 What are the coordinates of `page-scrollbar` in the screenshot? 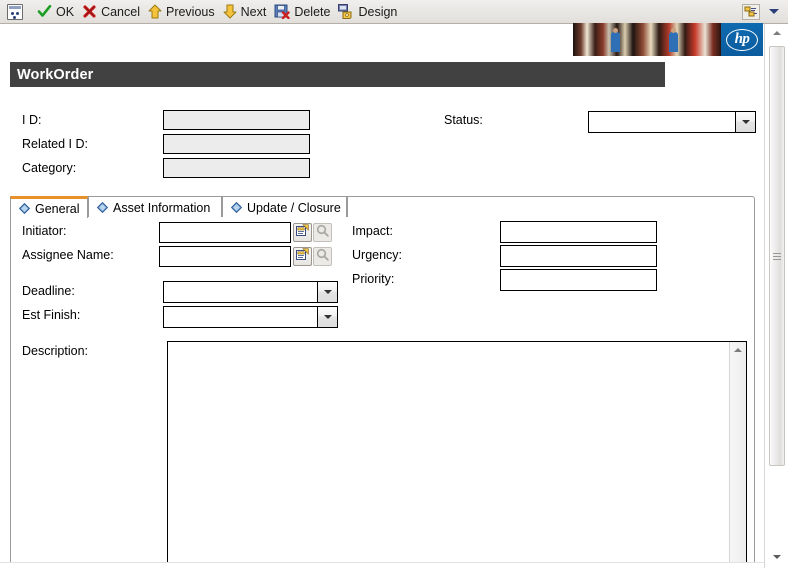 It's located at (776, 296).